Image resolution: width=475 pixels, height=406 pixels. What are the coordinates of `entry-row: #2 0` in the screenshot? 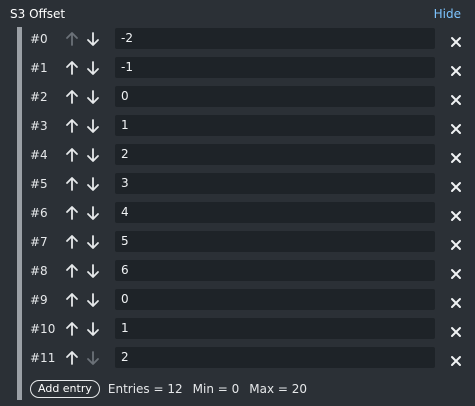 It's located at (247, 96).